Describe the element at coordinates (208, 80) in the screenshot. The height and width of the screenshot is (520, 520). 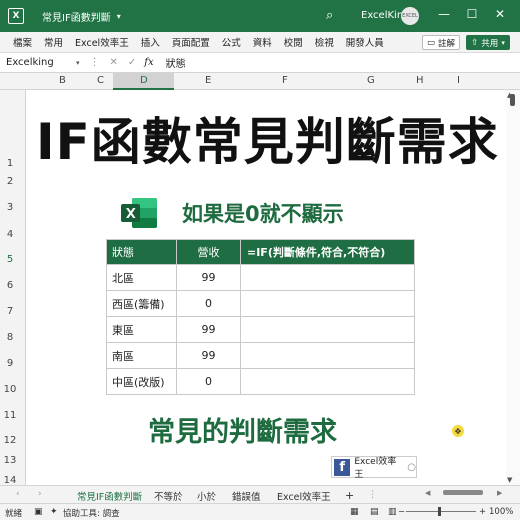
I see `column-header-e: E` at that location.